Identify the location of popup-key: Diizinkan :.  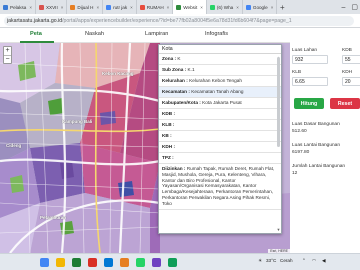
(174, 168).